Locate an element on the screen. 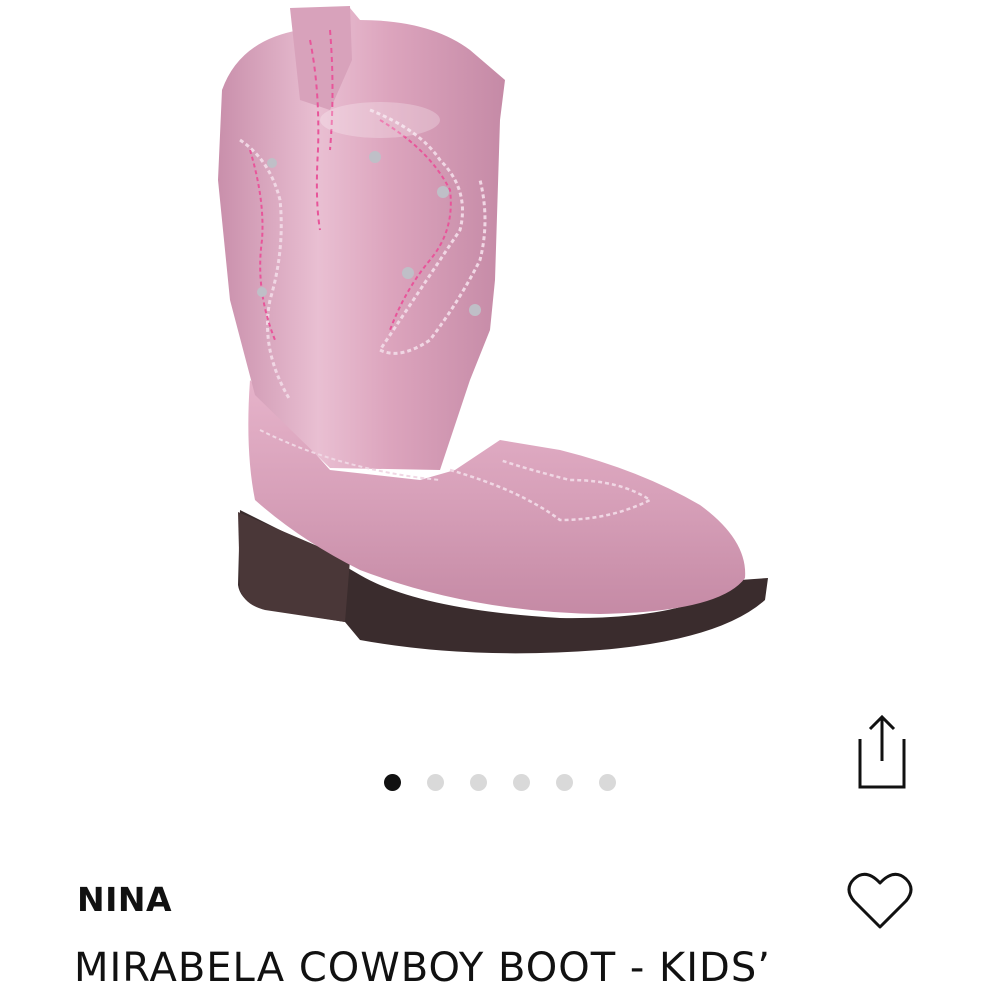  carousel-dots is located at coordinates (500, 782).